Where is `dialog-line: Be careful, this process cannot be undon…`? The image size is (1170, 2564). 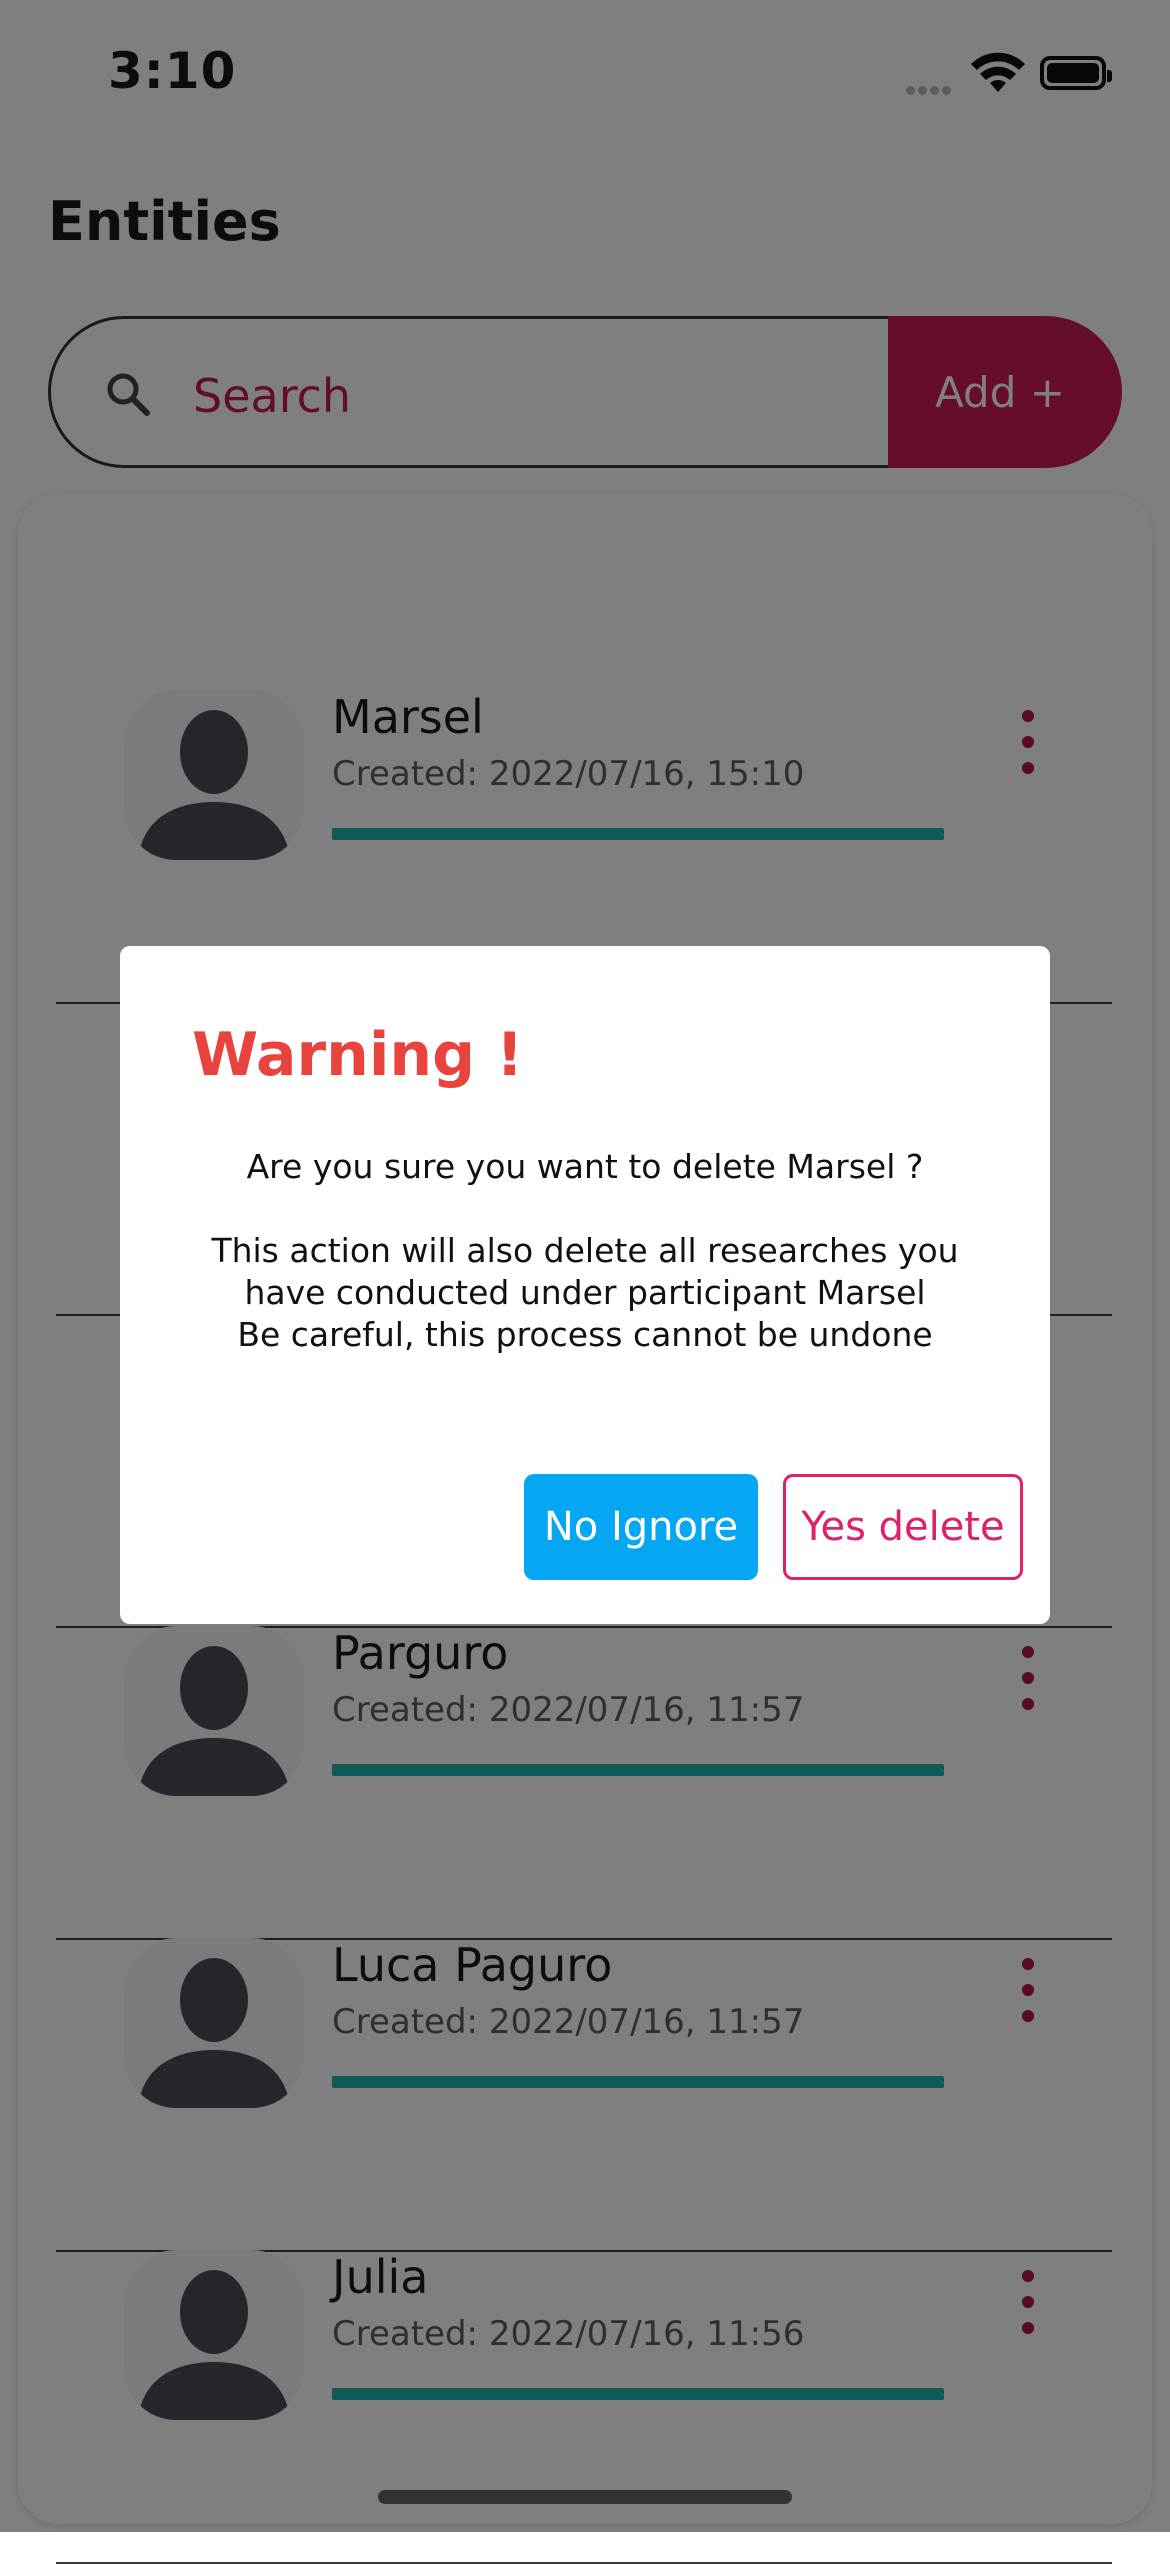 dialog-line: Be careful, this process cannot be undon… is located at coordinates (585, 1334).